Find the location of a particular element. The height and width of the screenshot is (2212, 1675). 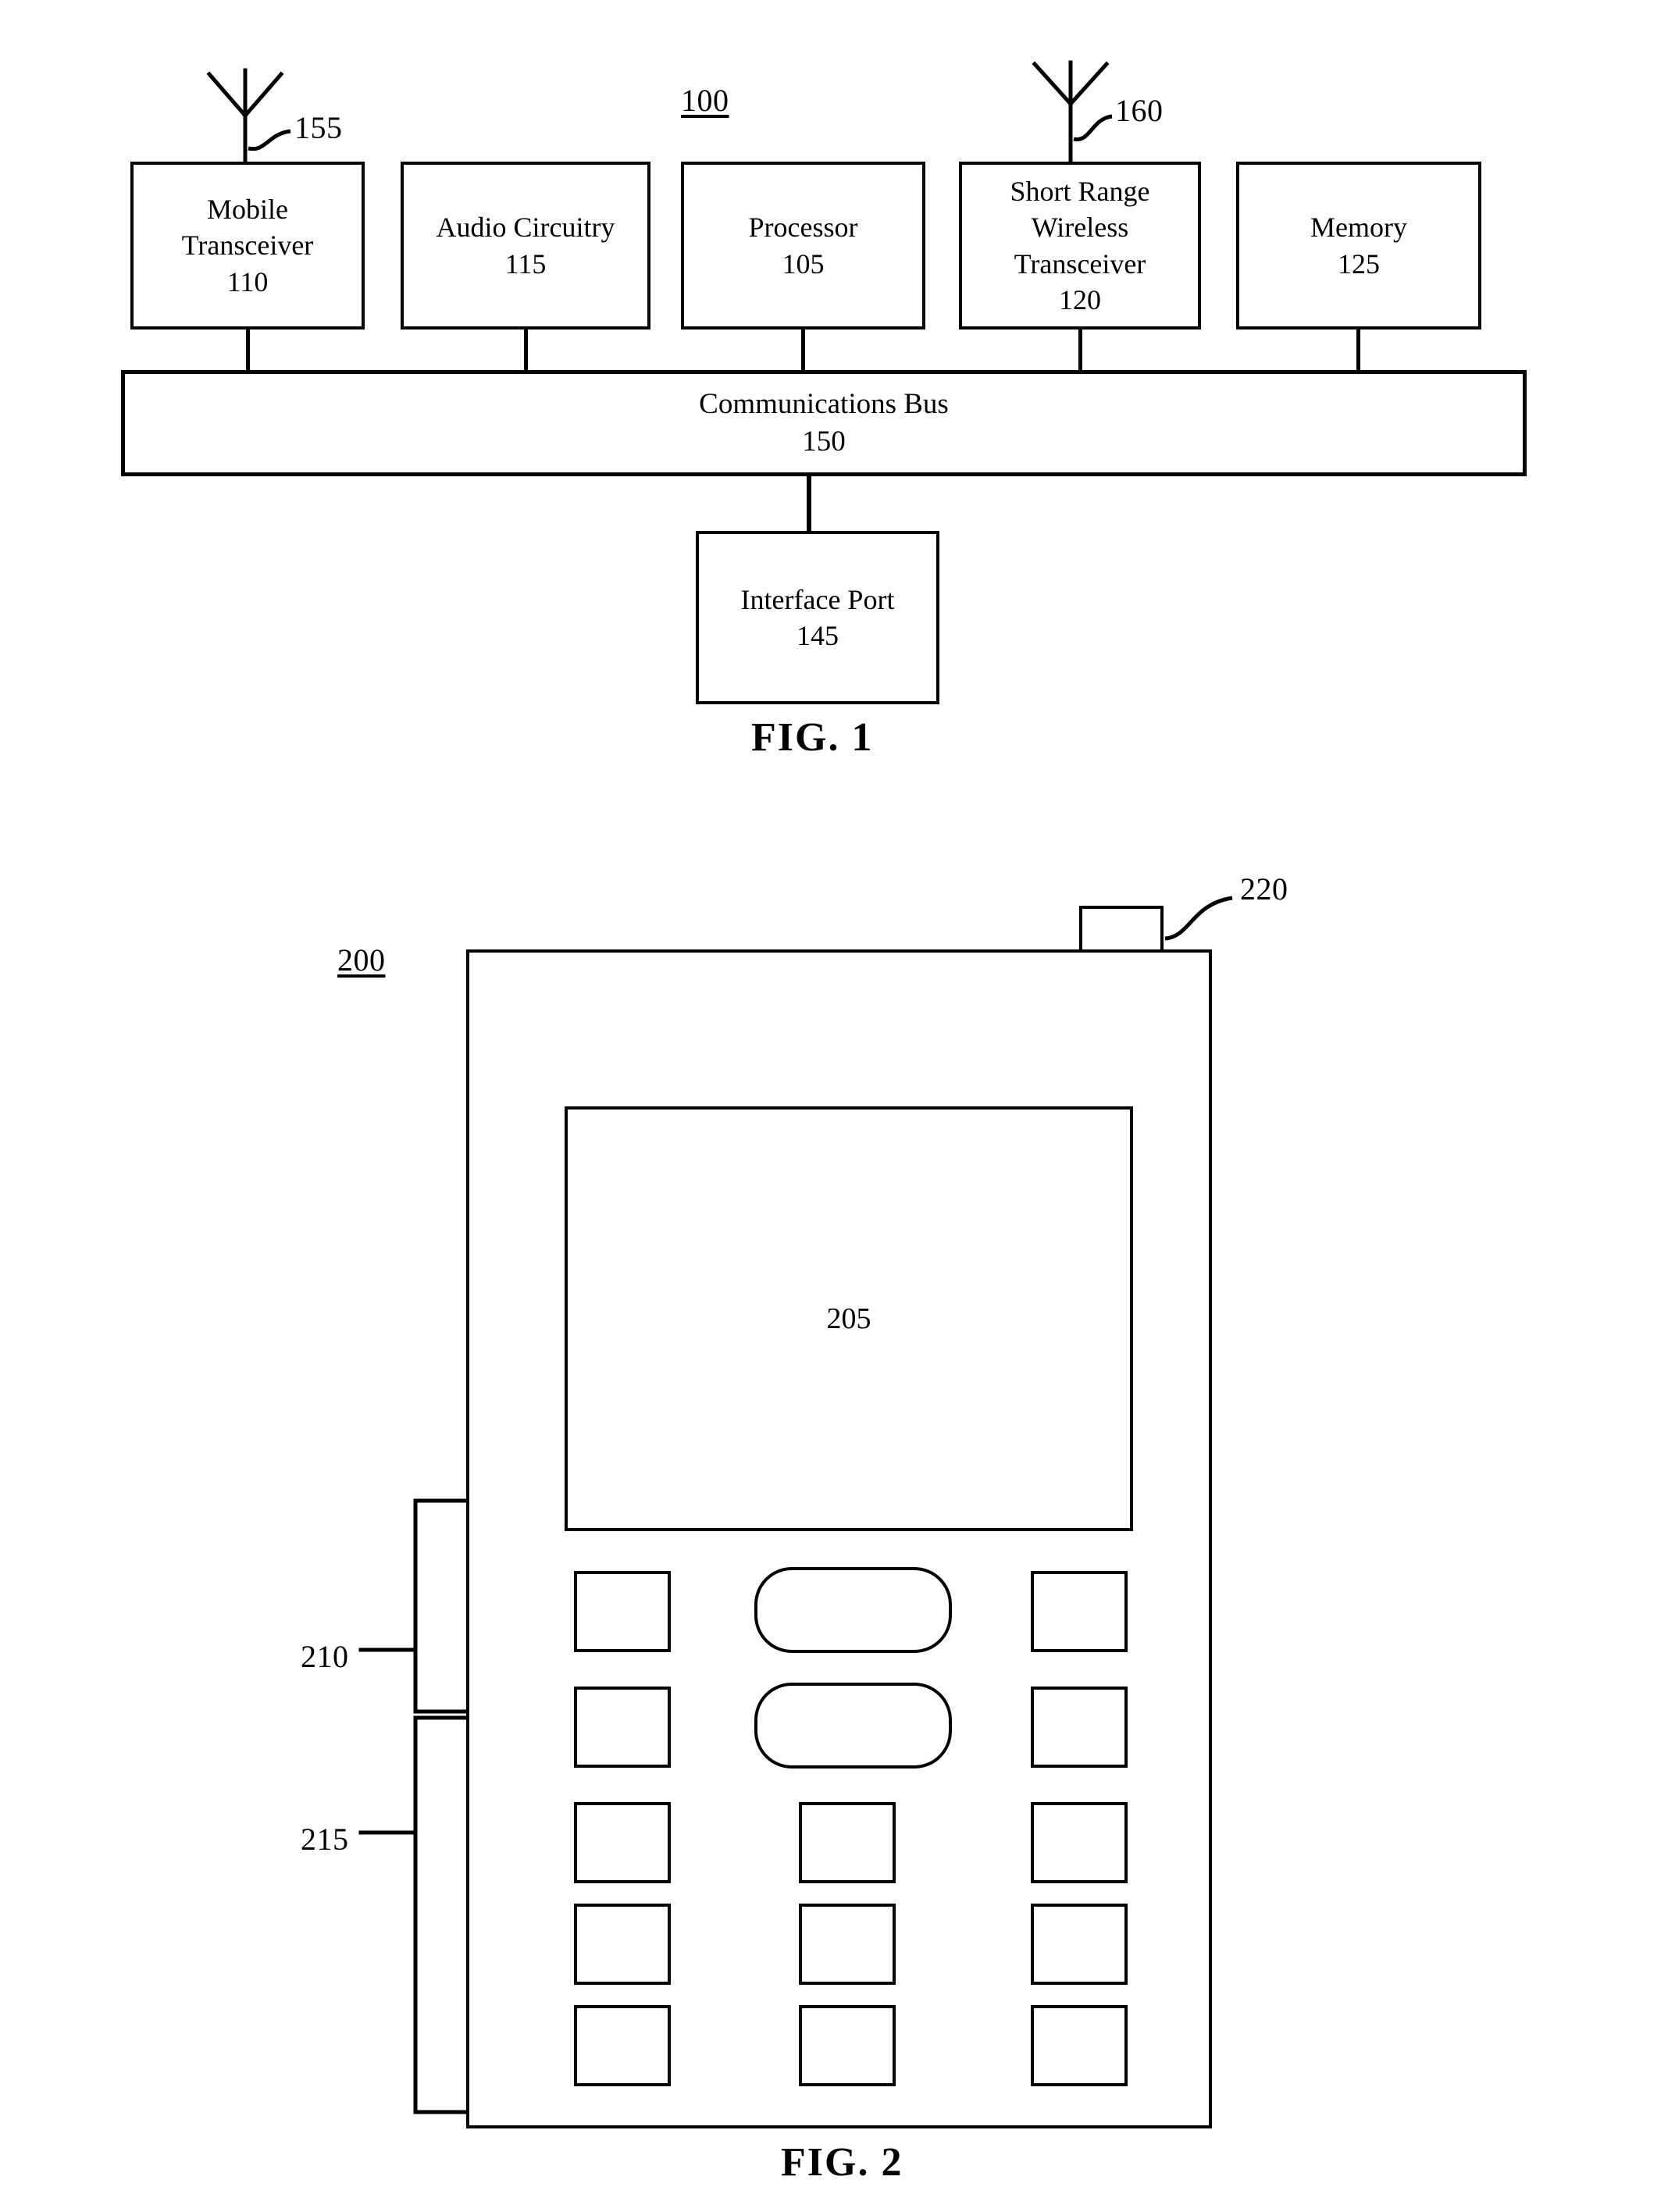

memory-line-1: Memory is located at coordinates (1358, 228).